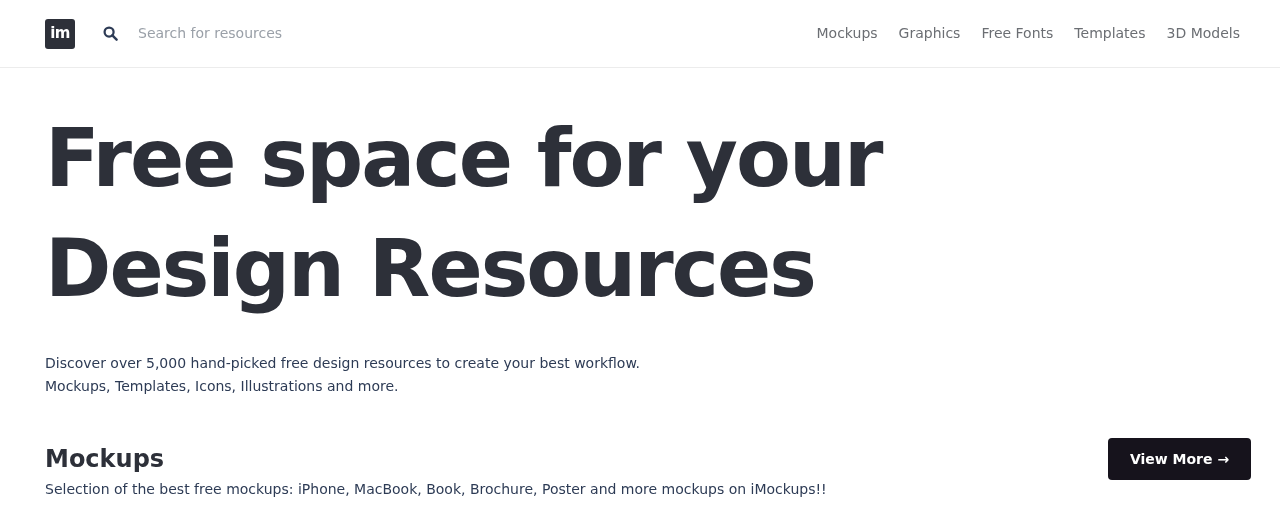 The image size is (1280, 530). Describe the element at coordinates (110, 33) in the screenshot. I see `search-icon` at that location.